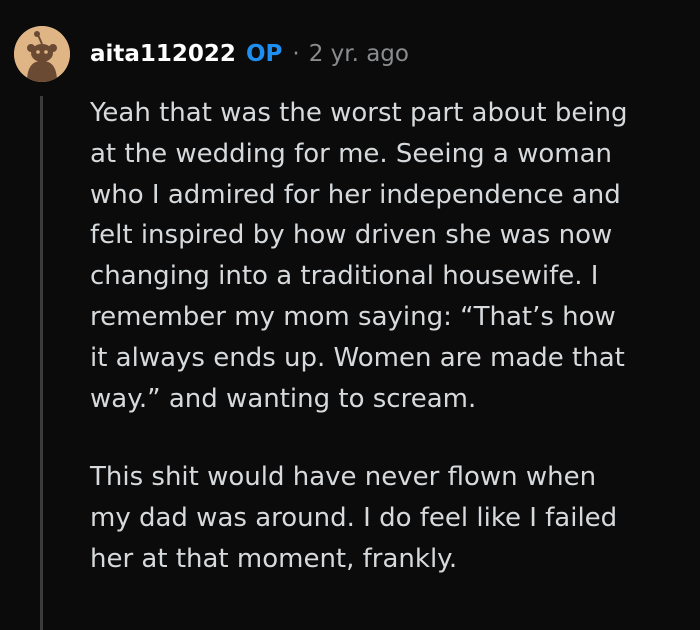 This screenshot has width=700, height=630. I want to click on comment-line: This shit would have never flown when, so click(343, 477).